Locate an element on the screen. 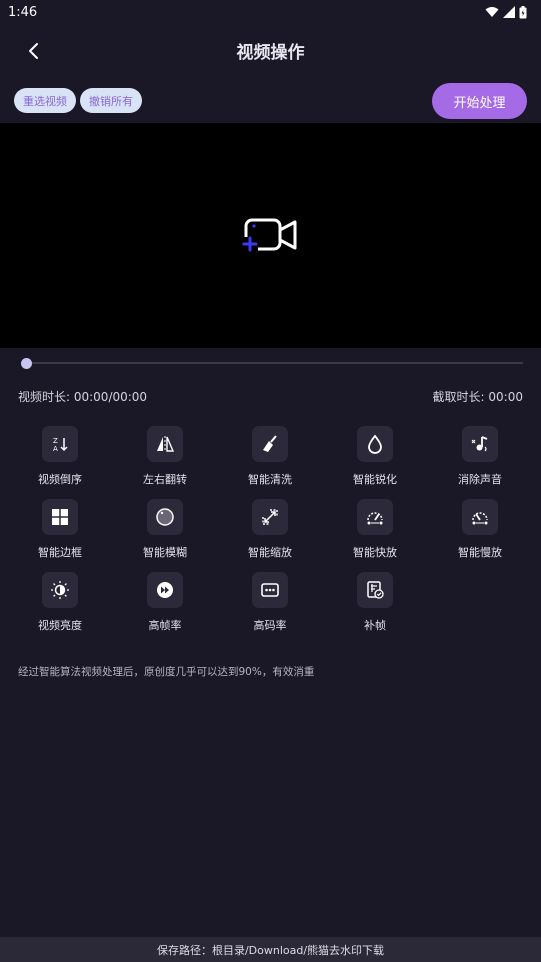  droplet-icon is located at coordinates (375, 444).